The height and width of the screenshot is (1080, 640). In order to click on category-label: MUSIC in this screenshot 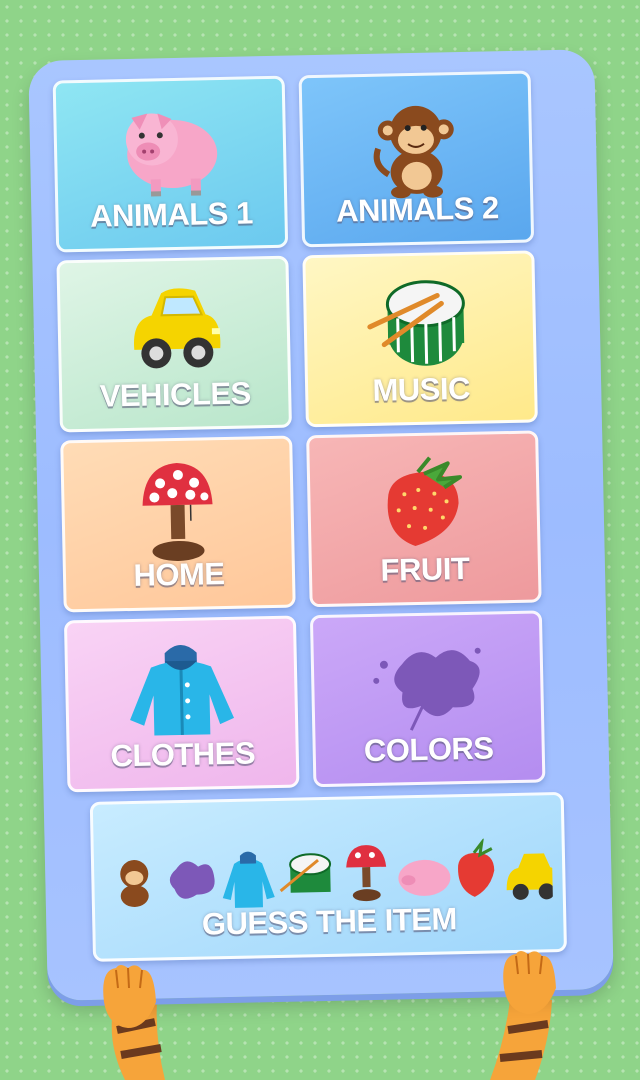, I will do `click(421, 389)`.